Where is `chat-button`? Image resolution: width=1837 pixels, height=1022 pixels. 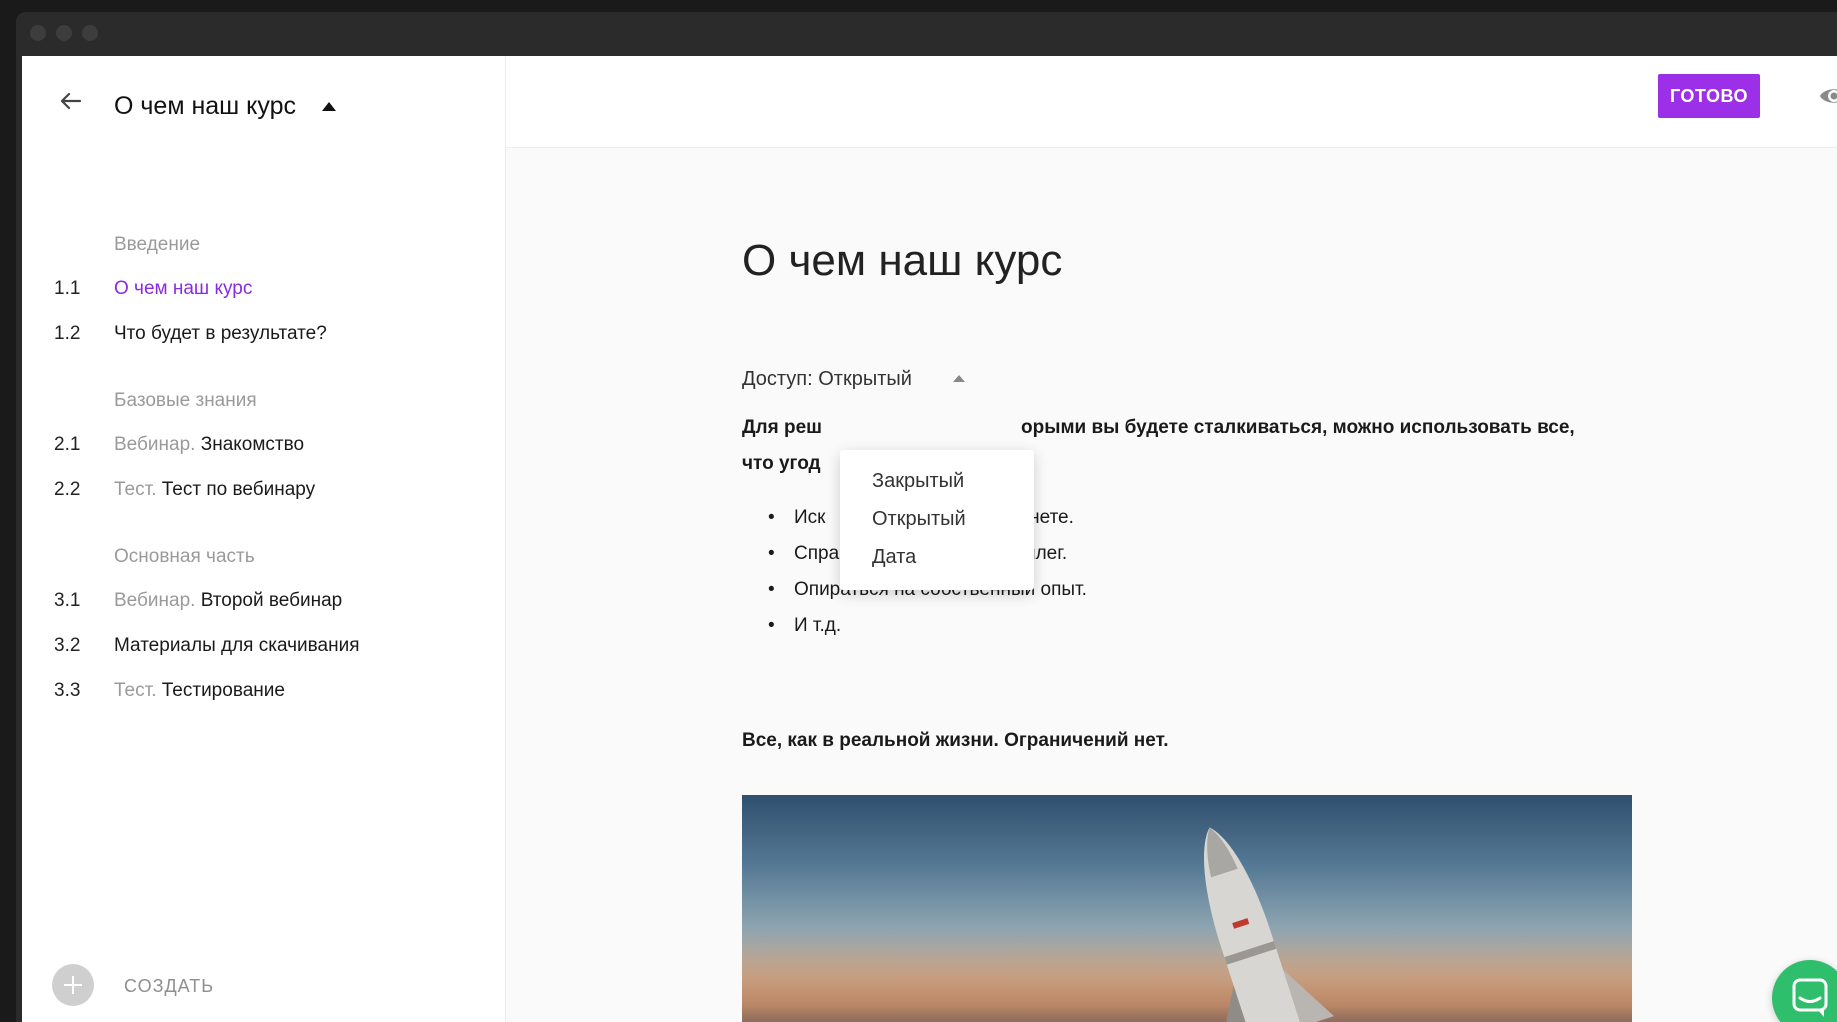
chat-button is located at coordinates (1804, 991).